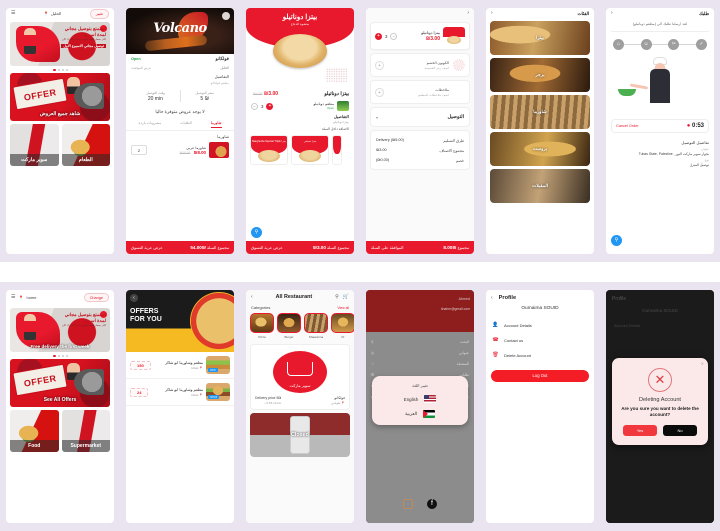  I want to click on search-icon: ⚲, so click(337, 297).